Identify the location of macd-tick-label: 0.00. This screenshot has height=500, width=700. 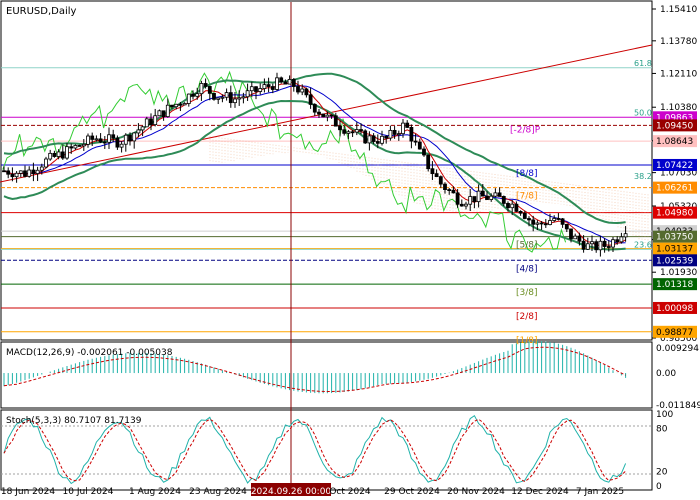
(666, 374).